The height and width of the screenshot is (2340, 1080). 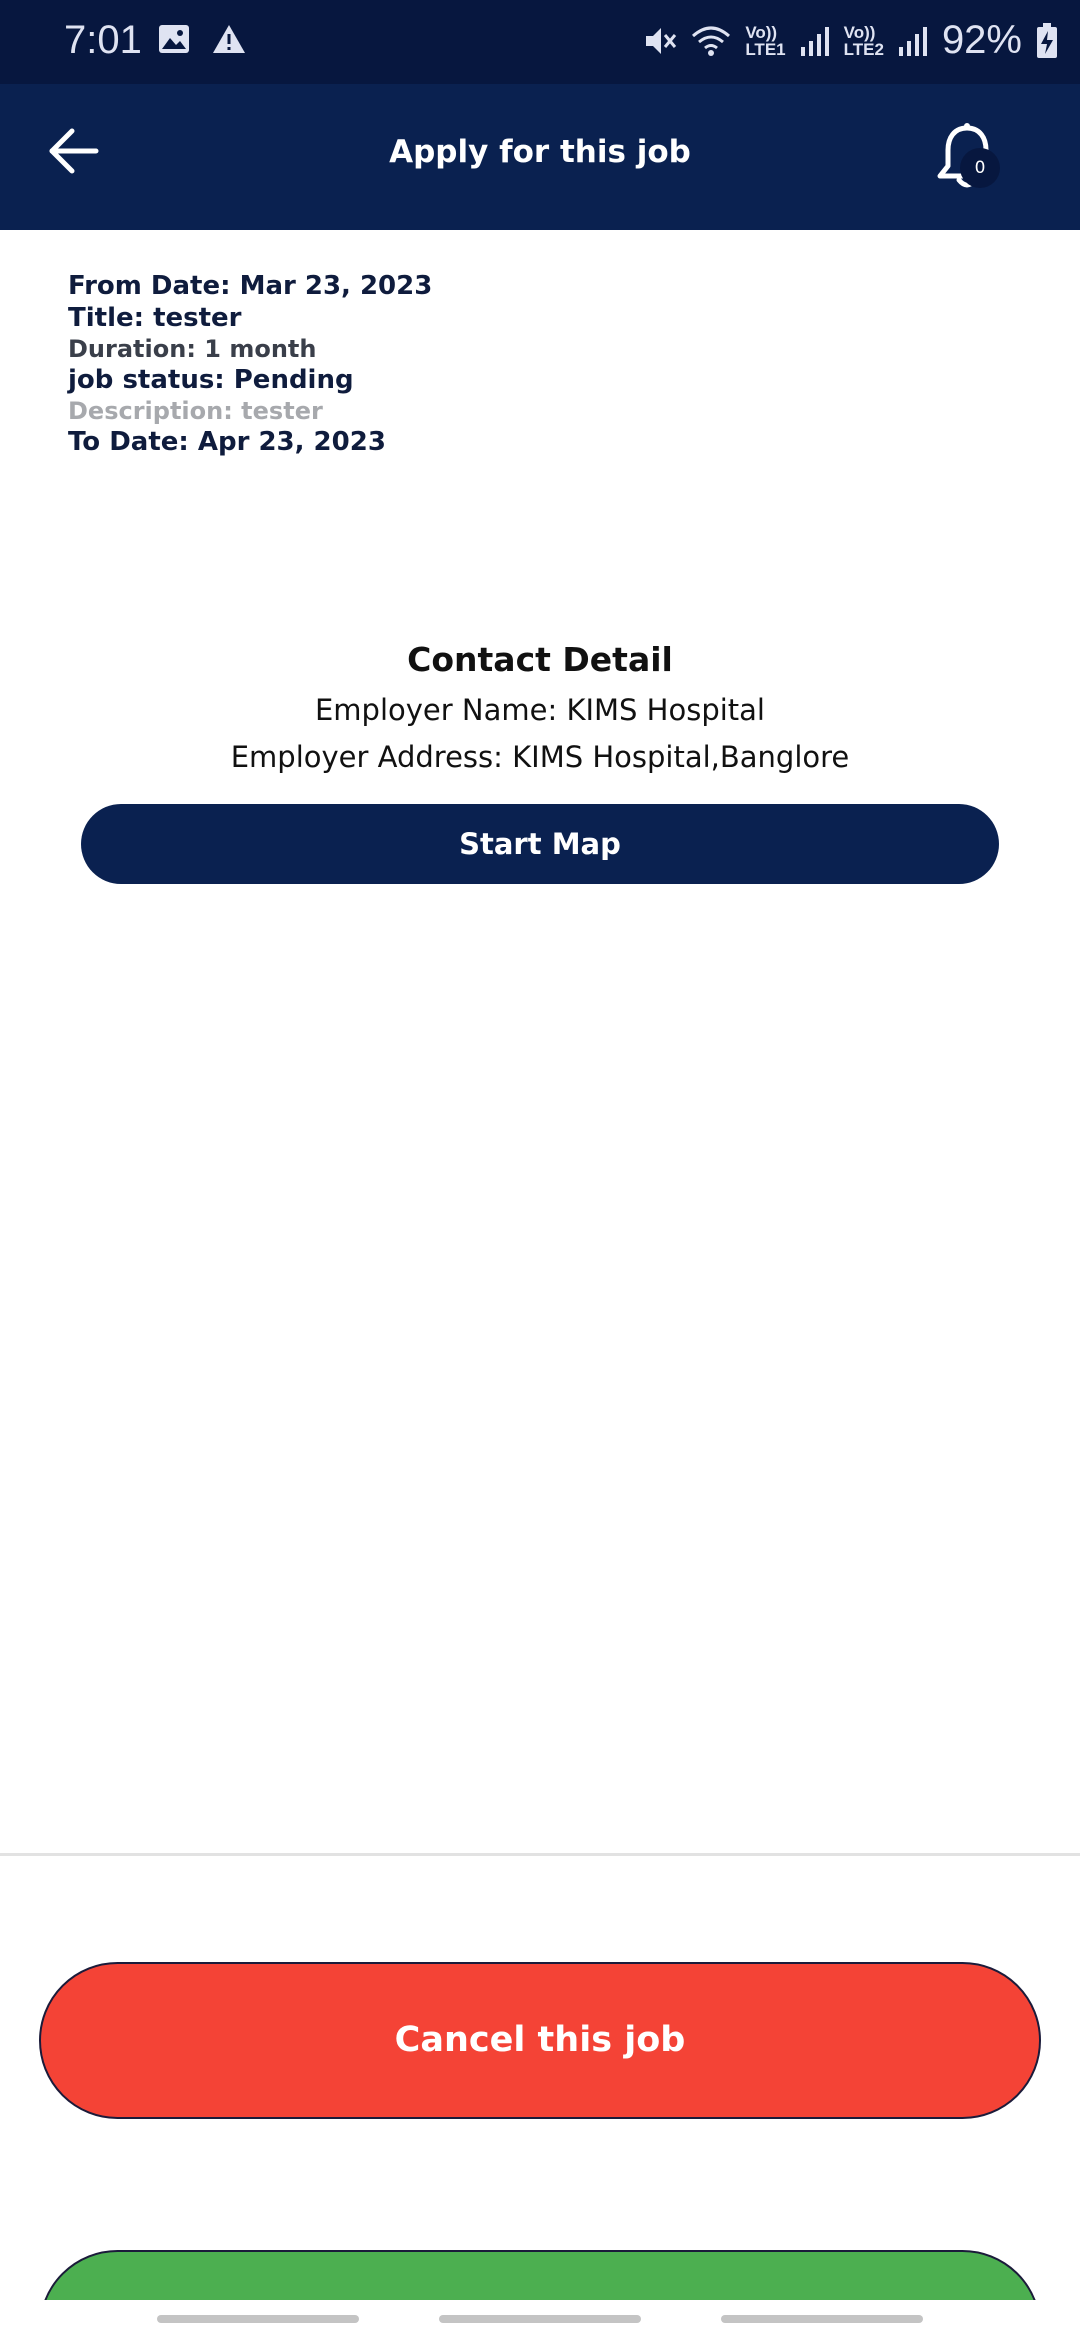 What do you see at coordinates (711, 41) in the screenshot?
I see `wifi-icon` at bounding box center [711, 41].